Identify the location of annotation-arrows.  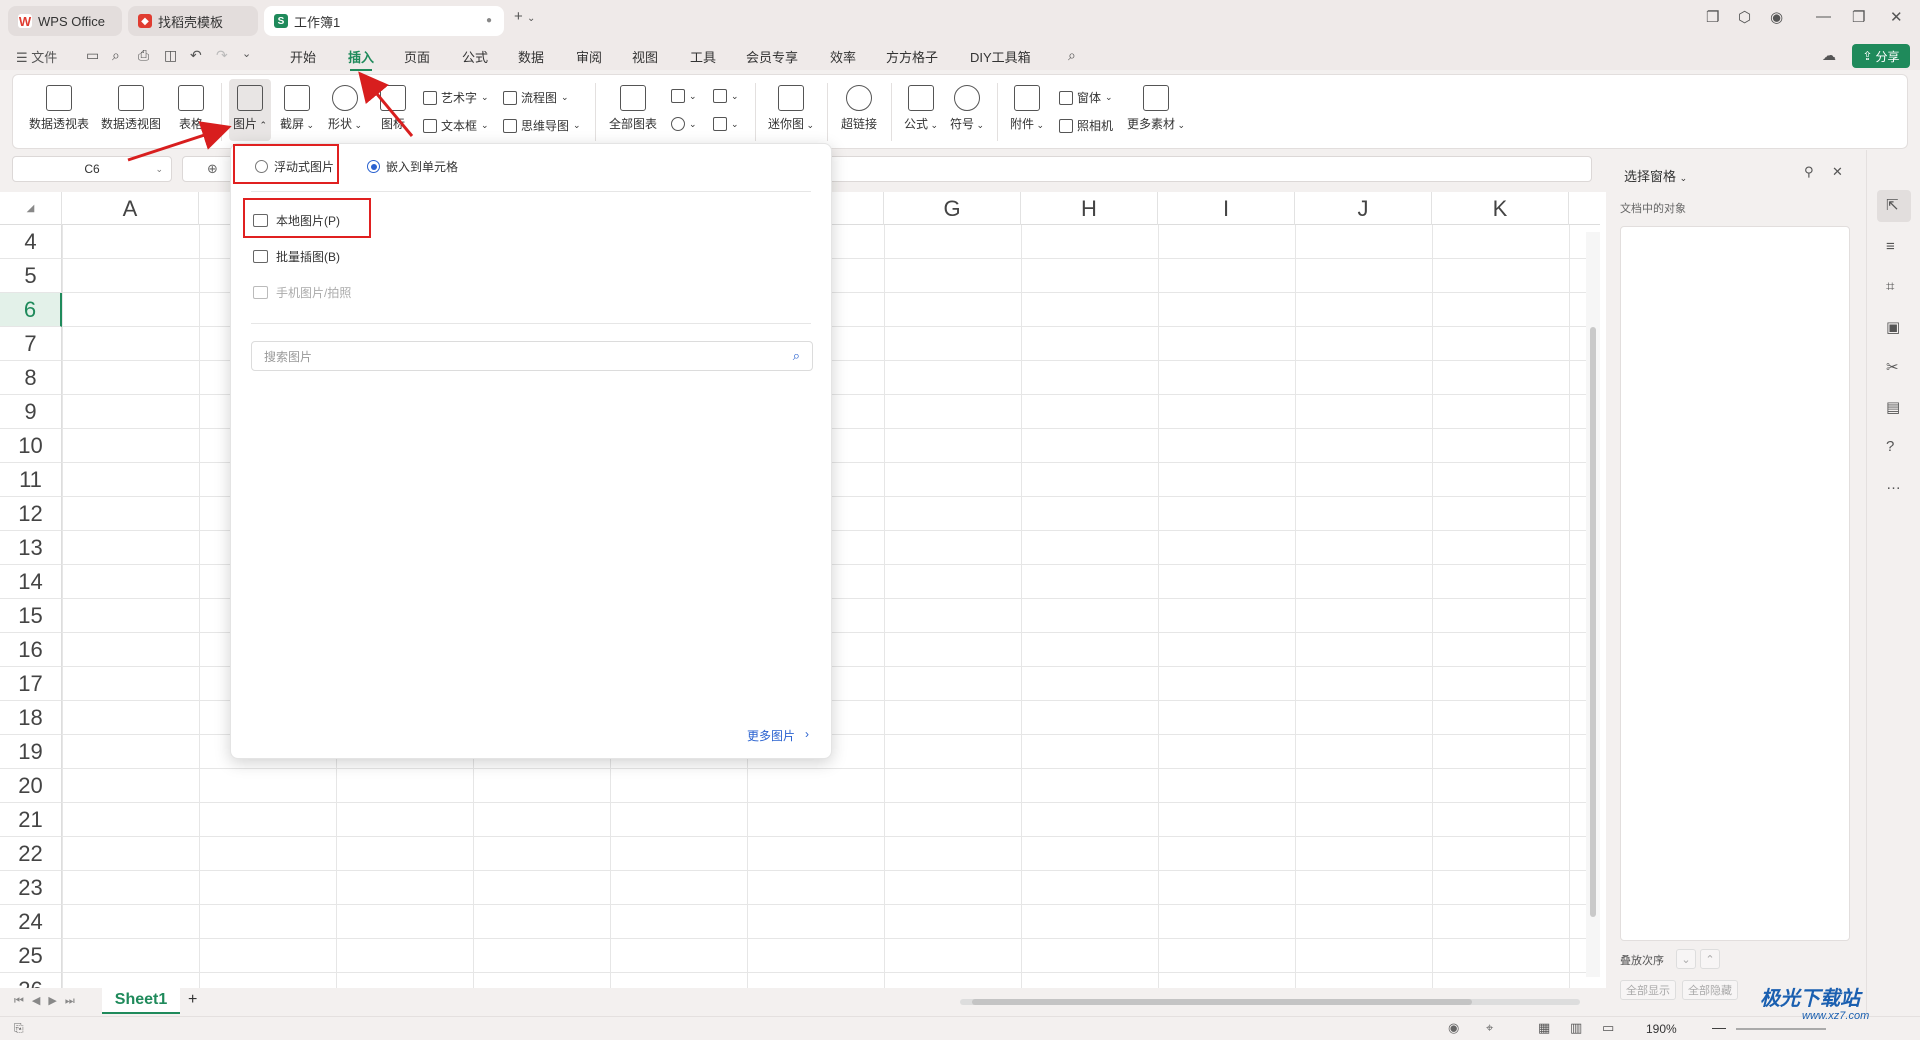
(270, 116).